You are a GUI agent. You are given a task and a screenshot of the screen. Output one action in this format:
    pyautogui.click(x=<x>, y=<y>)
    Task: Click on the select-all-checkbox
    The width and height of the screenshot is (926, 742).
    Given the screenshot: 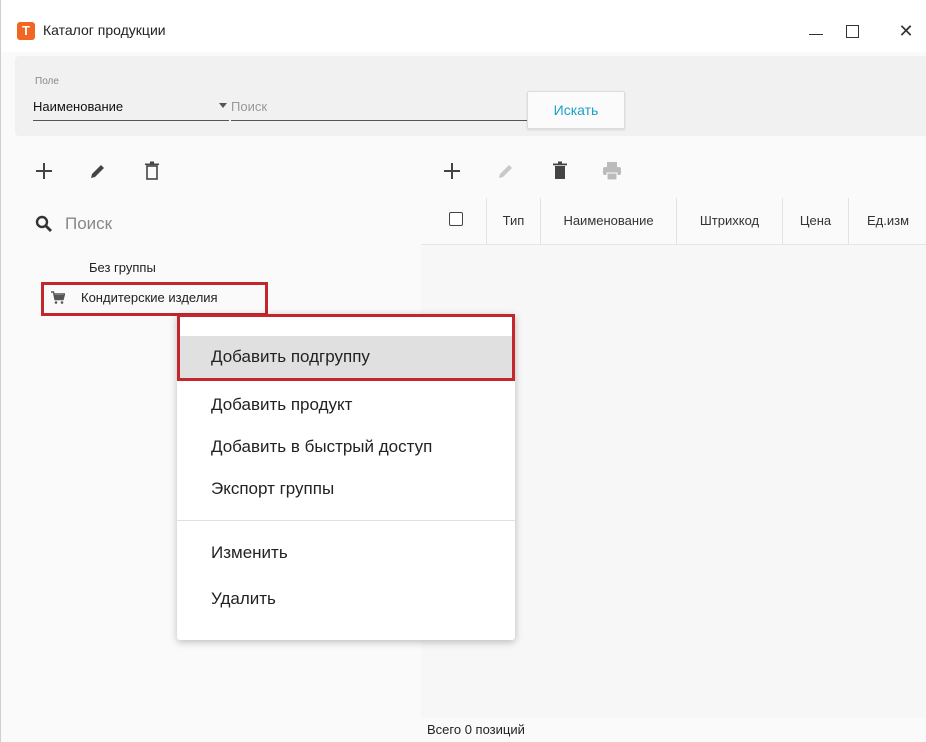 What is the action you would take?
    pyautogui.click(x=456, y=219)
    